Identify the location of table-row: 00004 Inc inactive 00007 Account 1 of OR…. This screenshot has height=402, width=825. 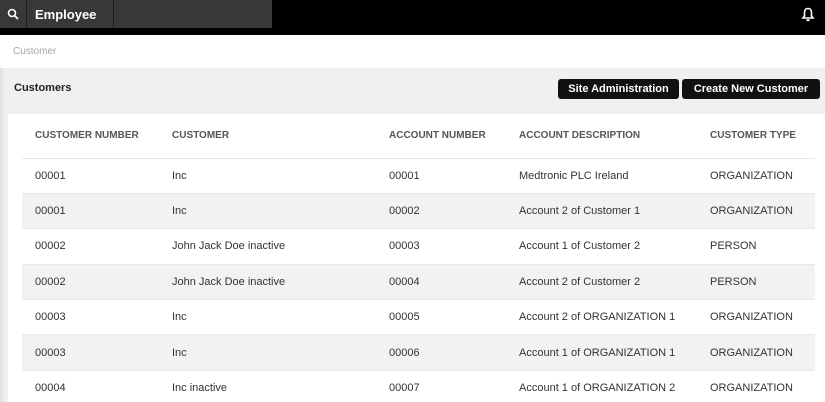
(418, 386).